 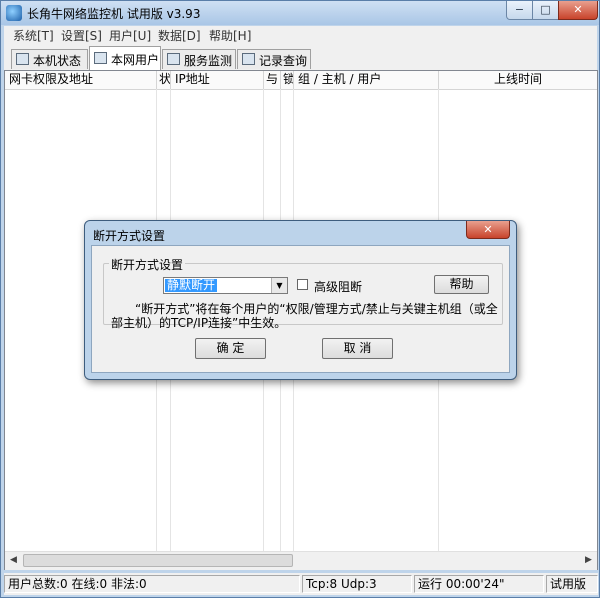 I want to click on app-icon, so click(x=14, y=13).